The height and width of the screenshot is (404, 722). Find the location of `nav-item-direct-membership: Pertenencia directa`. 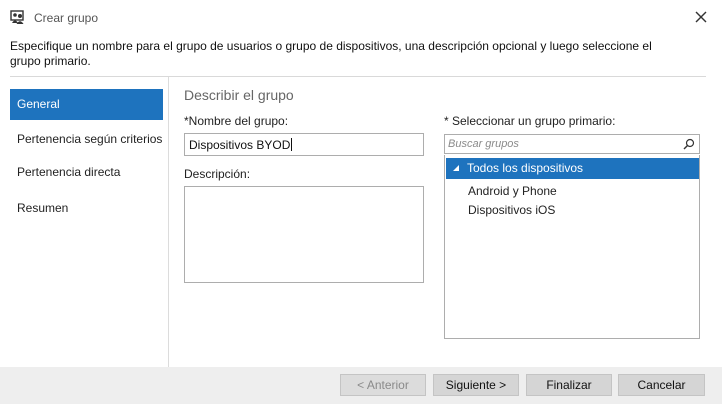

nav-item-direct-membership: Pertenencia directa is located at coordinates (86, 172).